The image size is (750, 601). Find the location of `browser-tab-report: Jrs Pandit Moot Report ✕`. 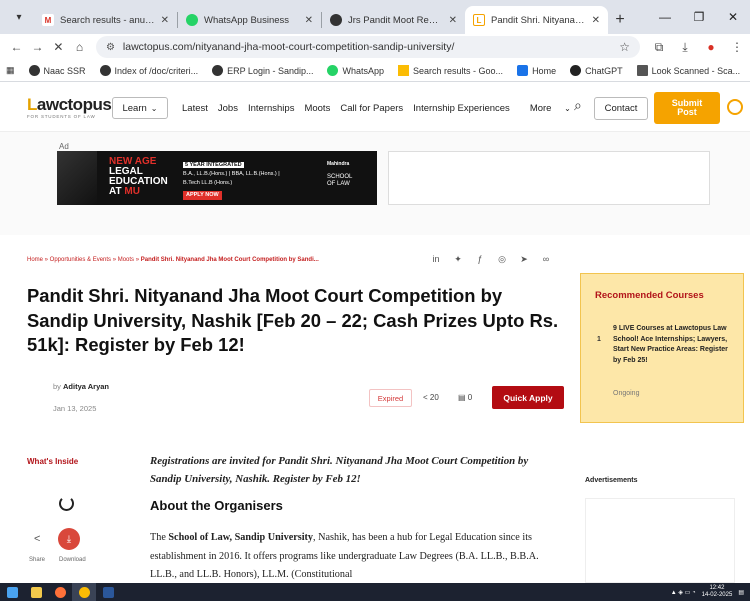

browser-tab-report: Jrs Pandit Moot Report ✕ is located at coordinates (393, 20).